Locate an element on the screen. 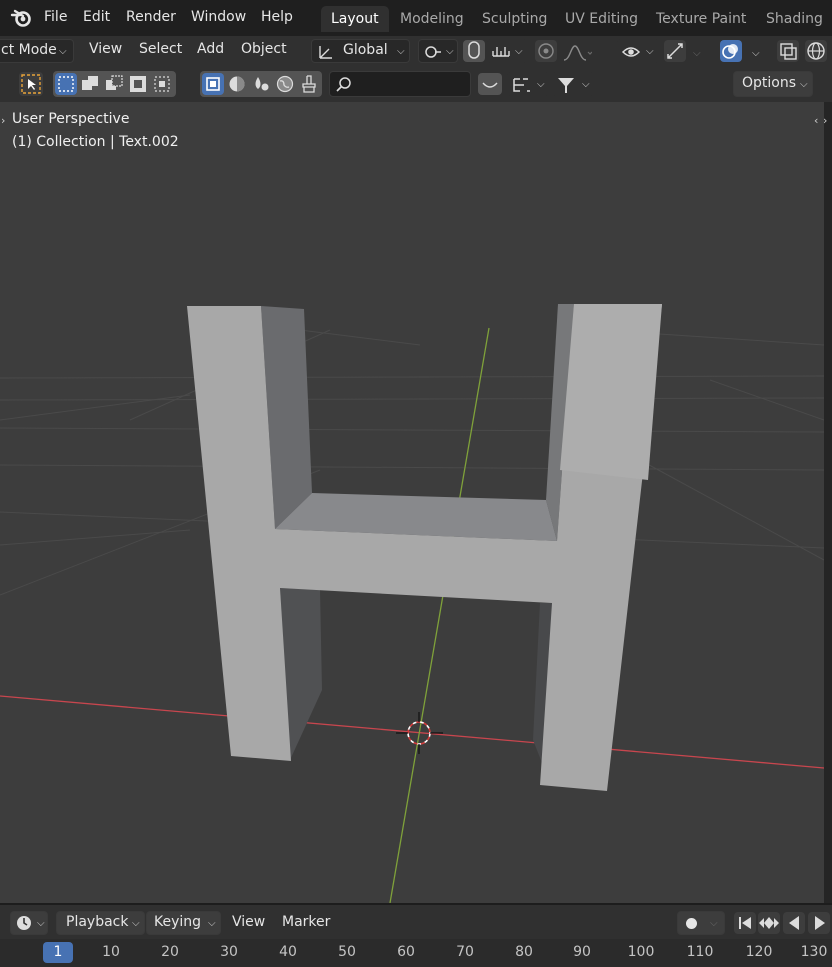  auto-keying-dropdown: ⌵ is located at coordinates (701, 923).